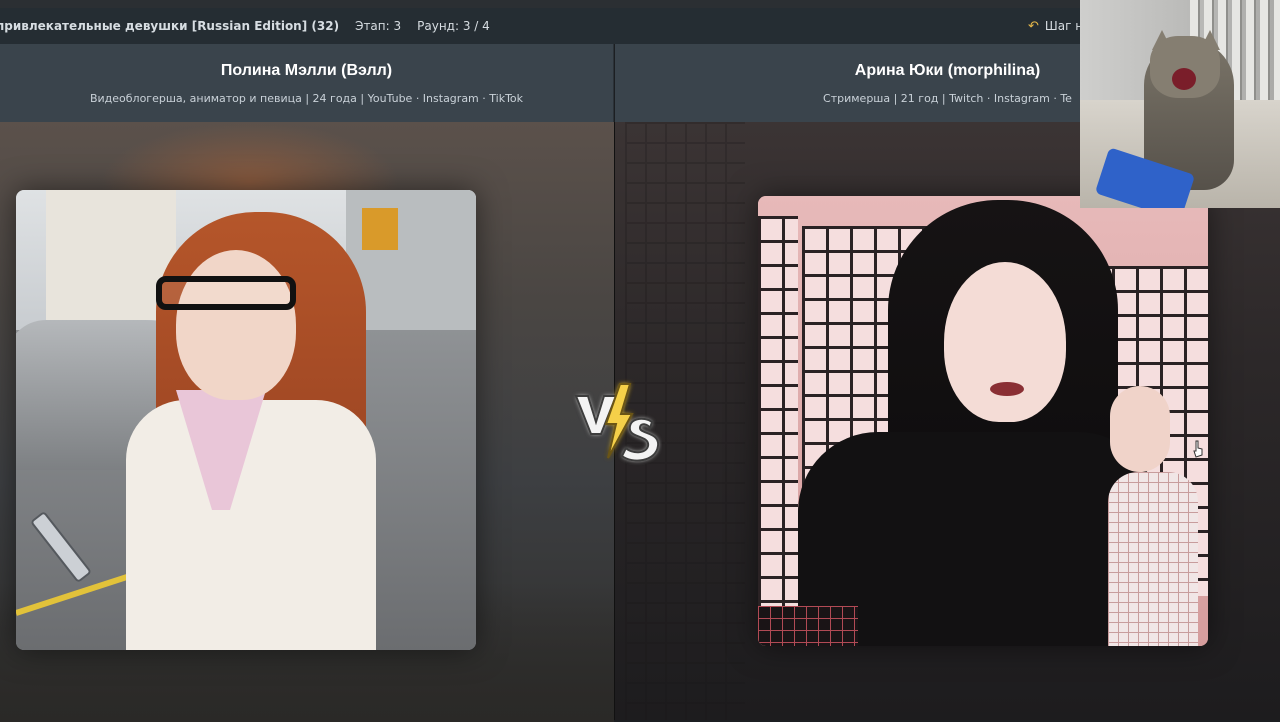 This screenshot has width=1280, height=722. What do you see at coordinates (617, 422) in the screenshot?
I see `vs-lightning-icon` at bounding box center [617, 422].